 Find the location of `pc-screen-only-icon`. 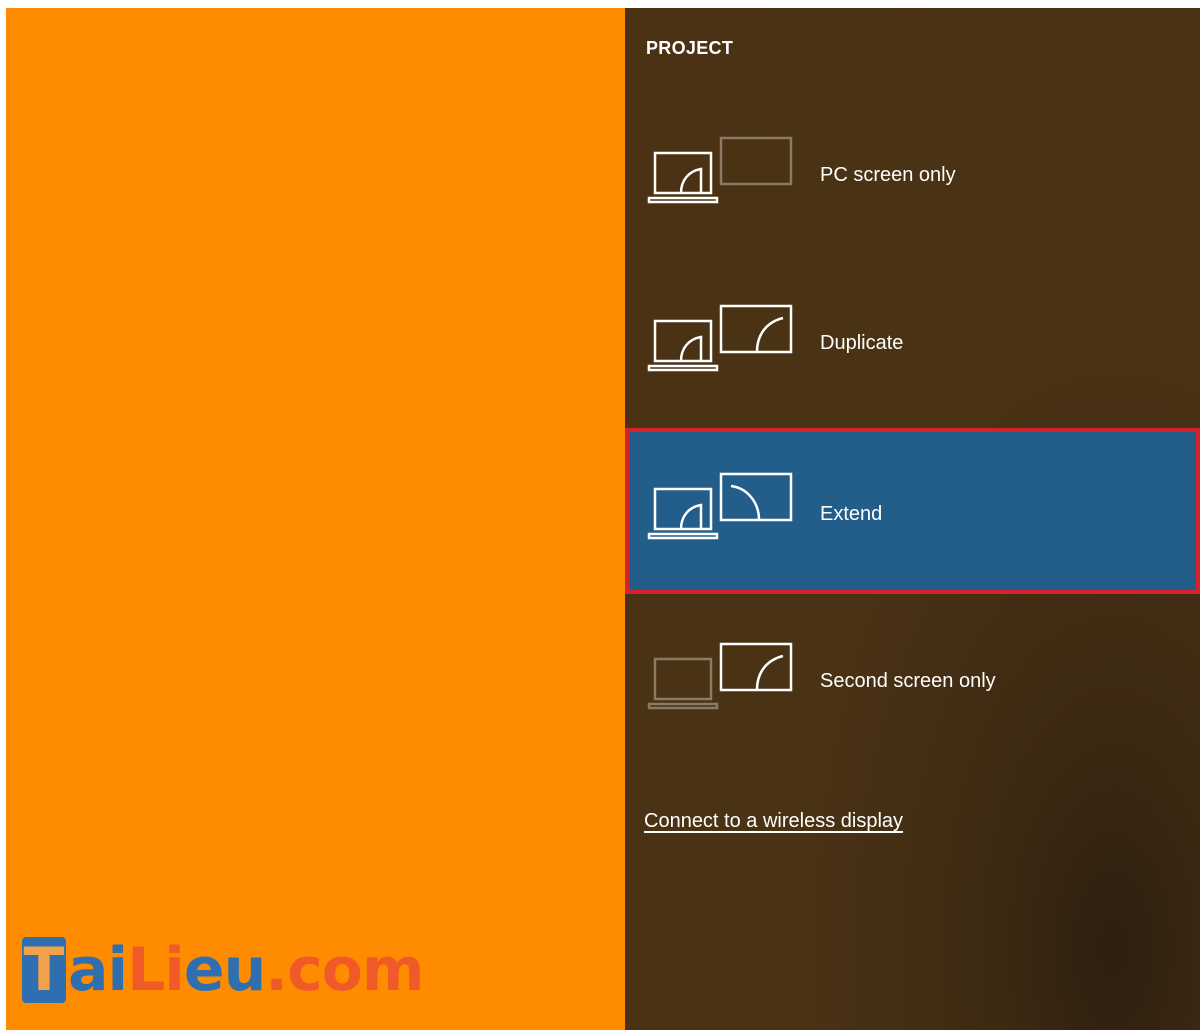

pc-screen-only-icon is located at coordinates (720, 170).